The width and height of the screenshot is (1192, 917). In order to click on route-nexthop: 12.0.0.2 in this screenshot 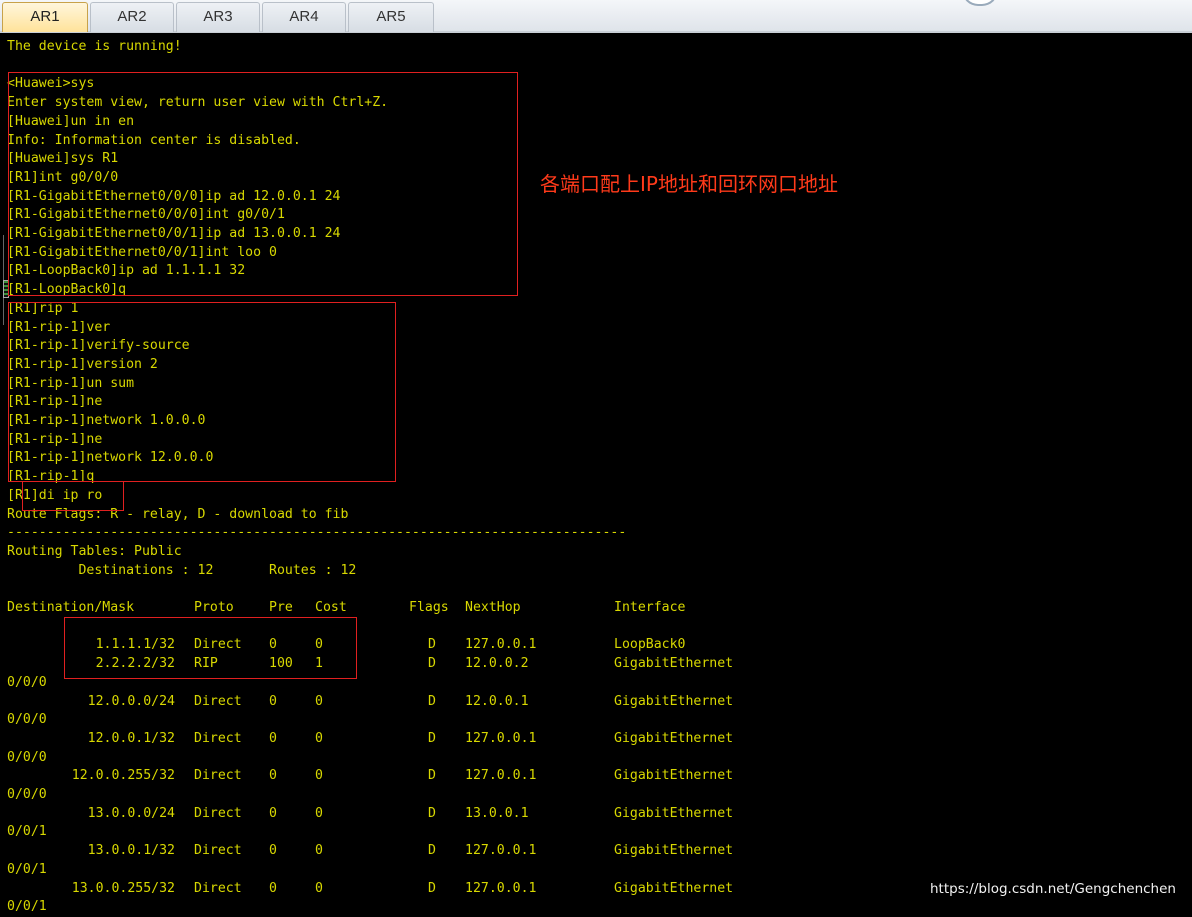, I will do `click(497, 664)`.